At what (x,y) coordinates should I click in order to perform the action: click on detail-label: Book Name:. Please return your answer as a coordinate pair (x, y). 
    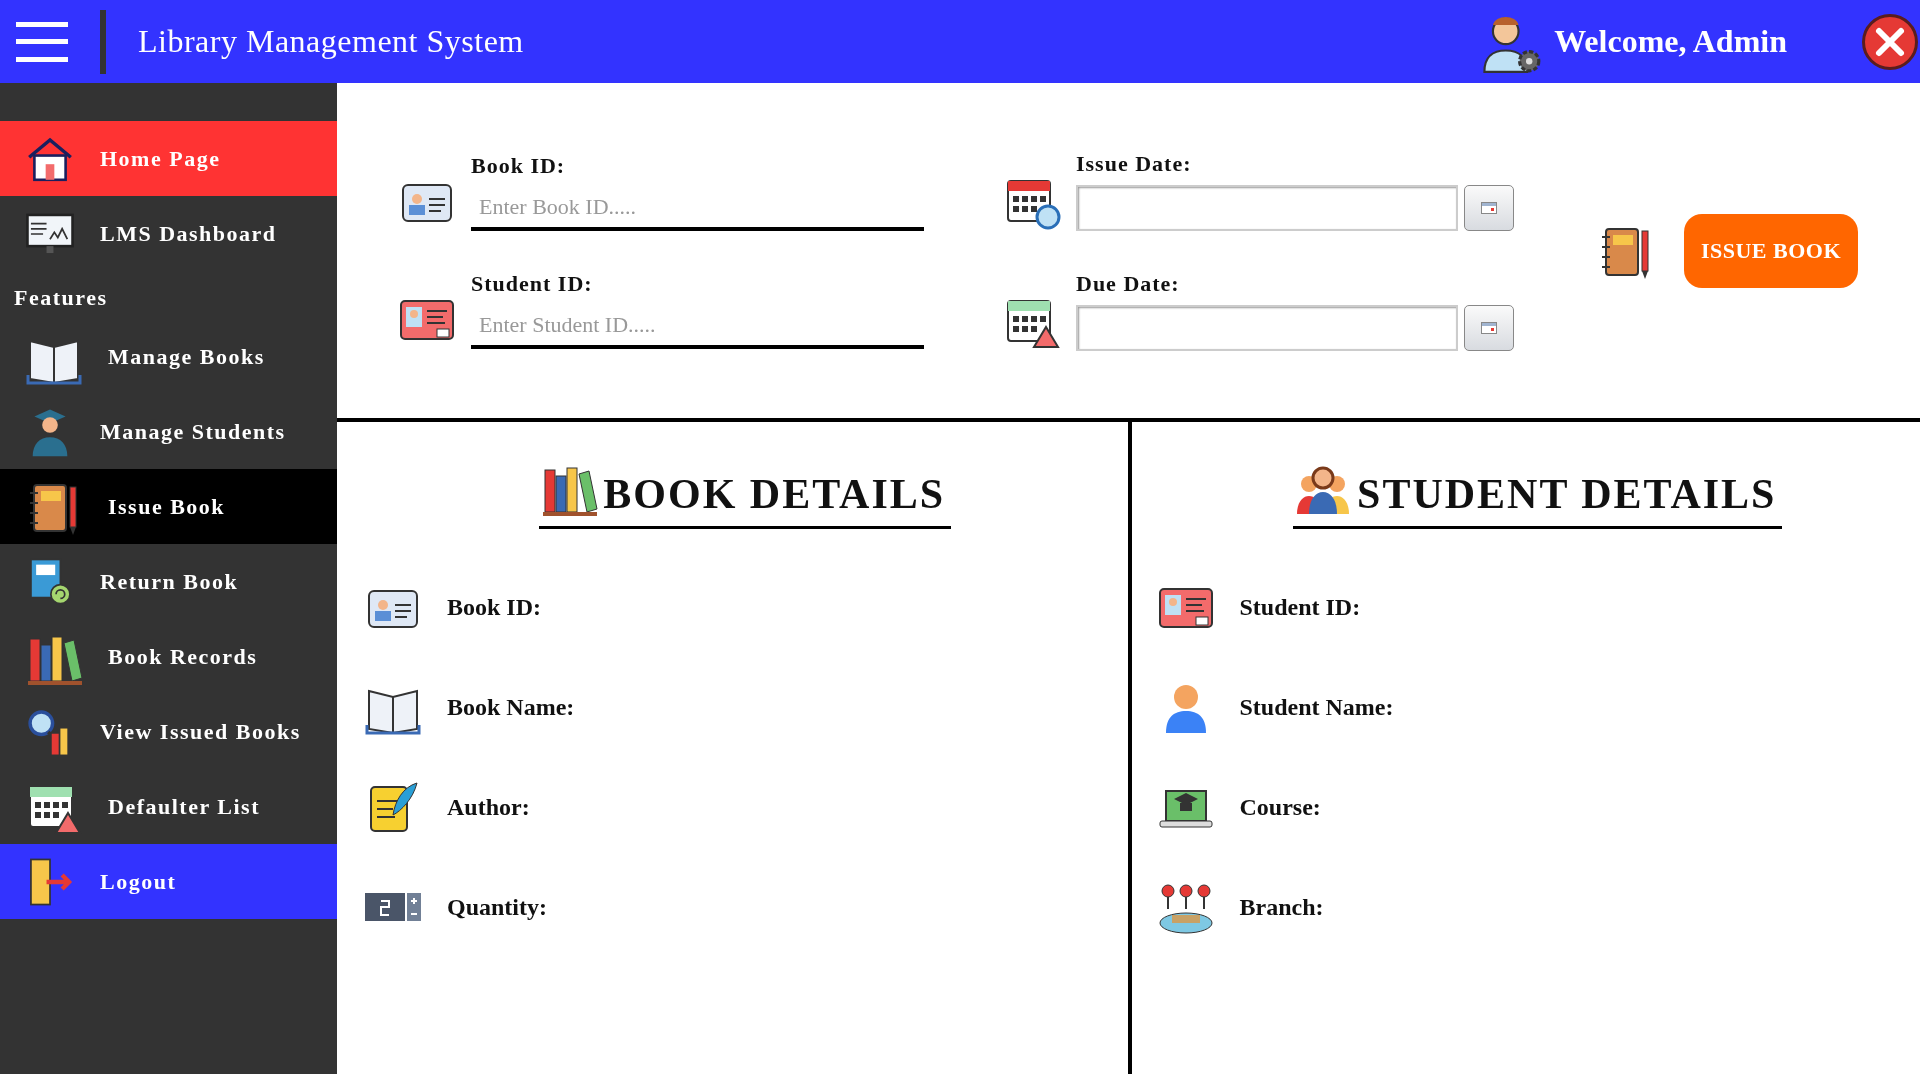
    Looking at the image, I should click on (511, 707).